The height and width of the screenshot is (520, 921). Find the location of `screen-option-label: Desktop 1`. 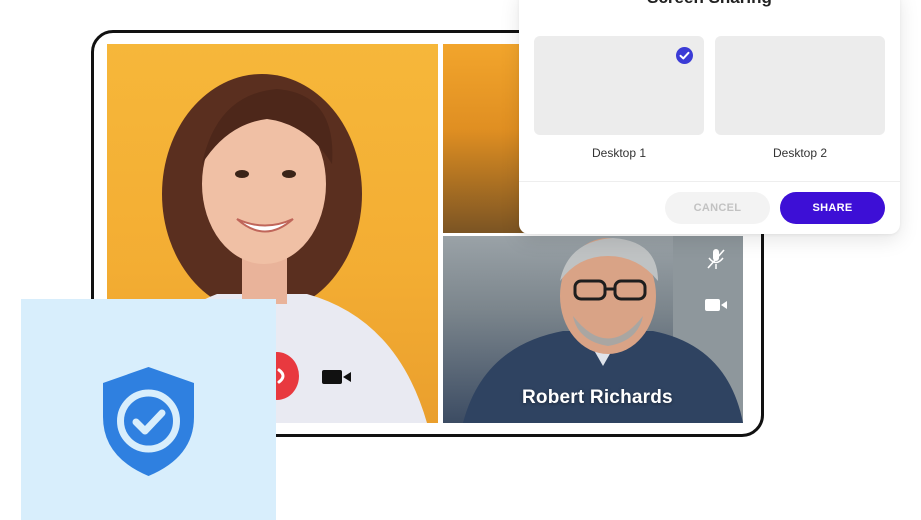

screen-option-label: Desktop 1 is located at coordinates (619, 153).